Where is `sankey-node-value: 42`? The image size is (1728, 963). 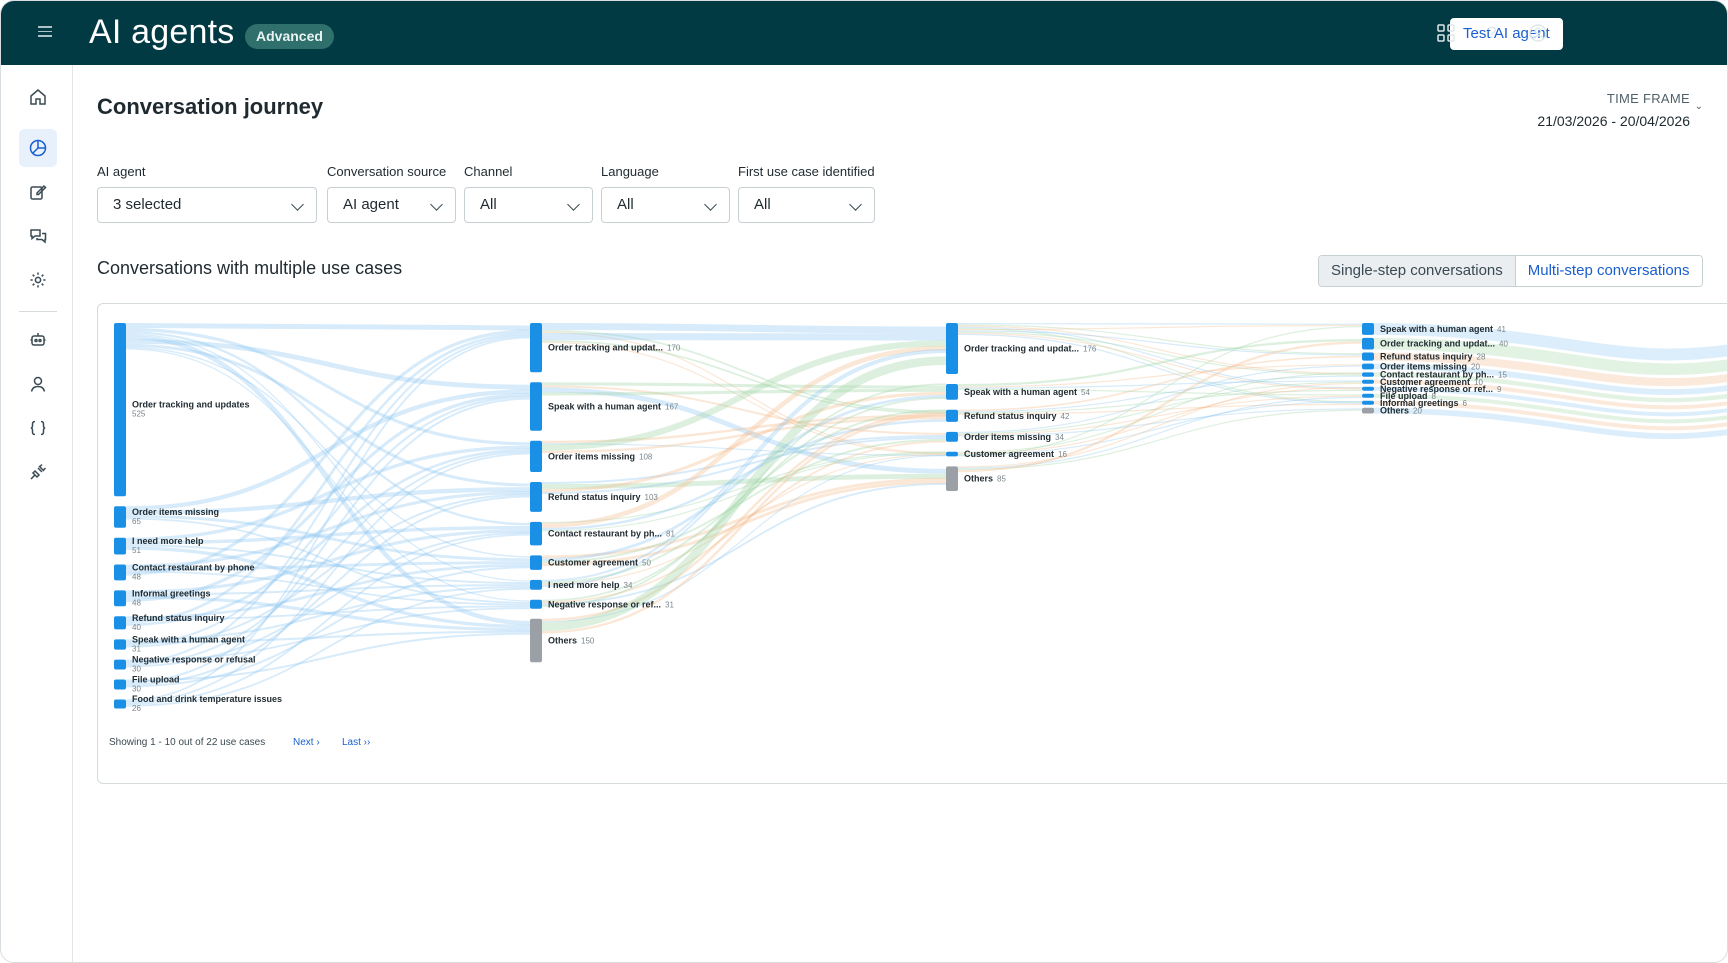
sankey-node-value: 42 is located at coordinates (1065, 416).